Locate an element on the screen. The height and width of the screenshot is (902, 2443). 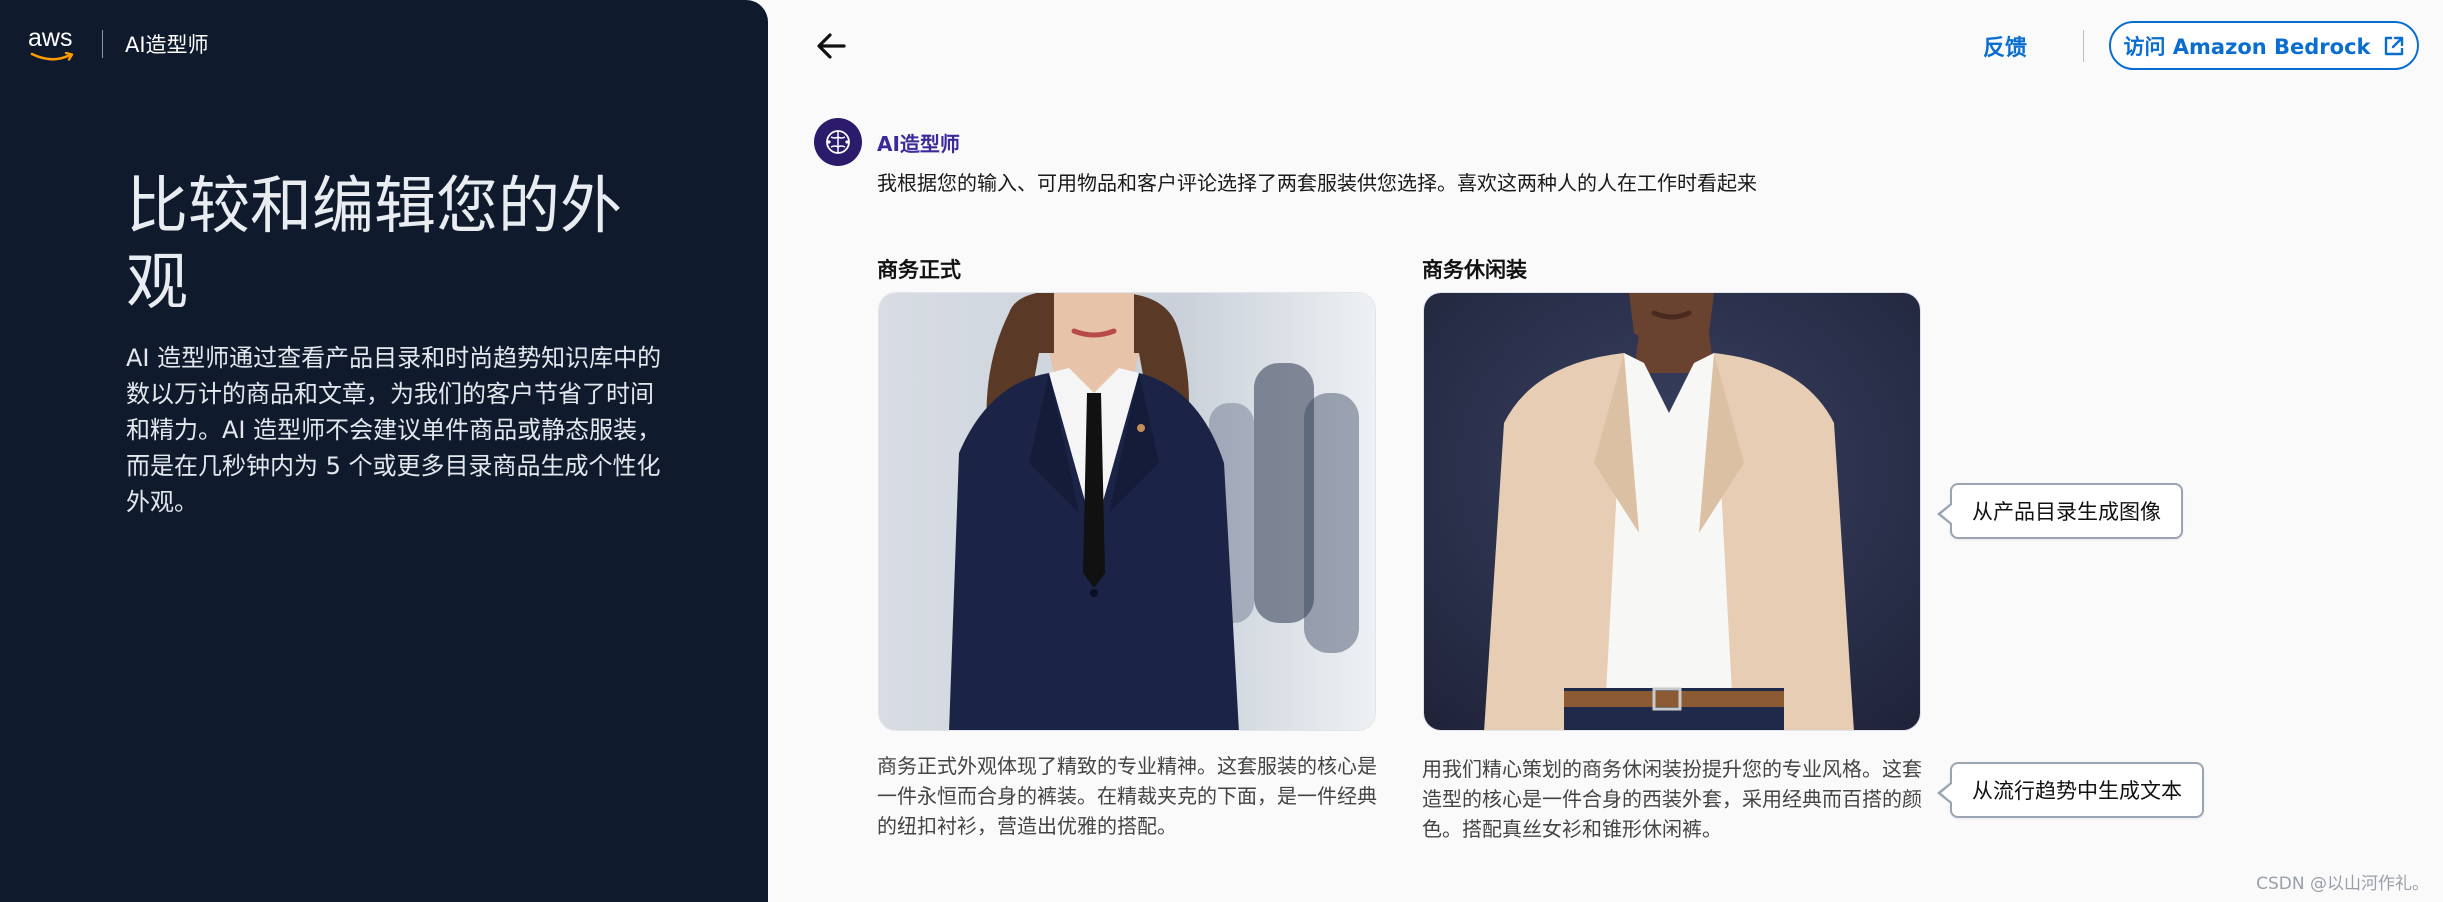
watermark: CSDN @以山河作礼。 is located at coordinates (2342, 884).